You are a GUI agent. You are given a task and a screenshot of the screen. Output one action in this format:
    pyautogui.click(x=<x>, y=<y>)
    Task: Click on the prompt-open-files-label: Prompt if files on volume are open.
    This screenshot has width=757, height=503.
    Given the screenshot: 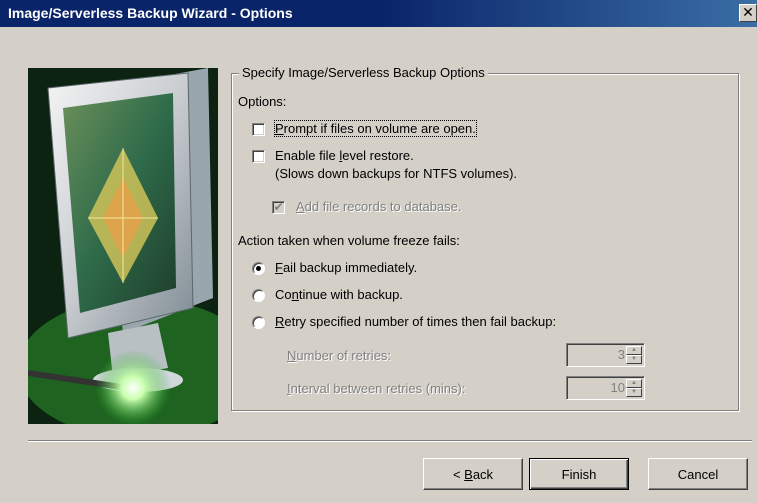 What is the action you would take?
    pyautogui.click(x=375, y=128)
    